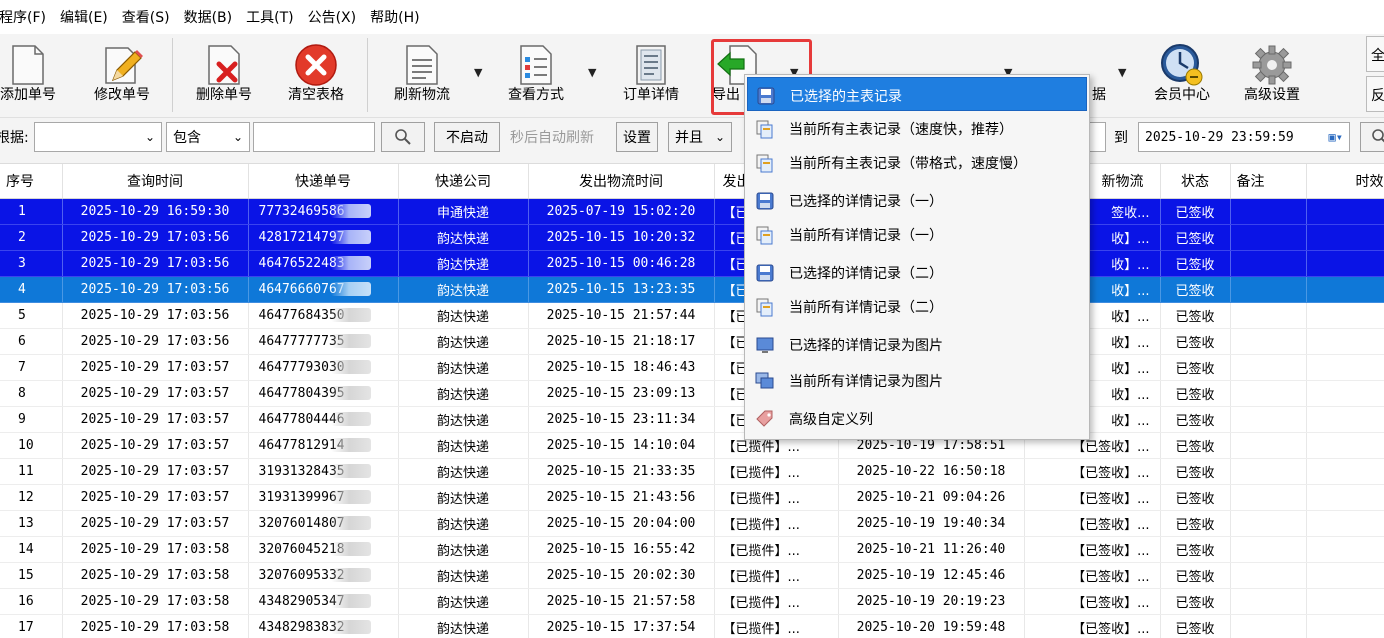 This screenshot has height=638, width=1384. I want to click on col-header-status: 状态, so click(1195, 181).